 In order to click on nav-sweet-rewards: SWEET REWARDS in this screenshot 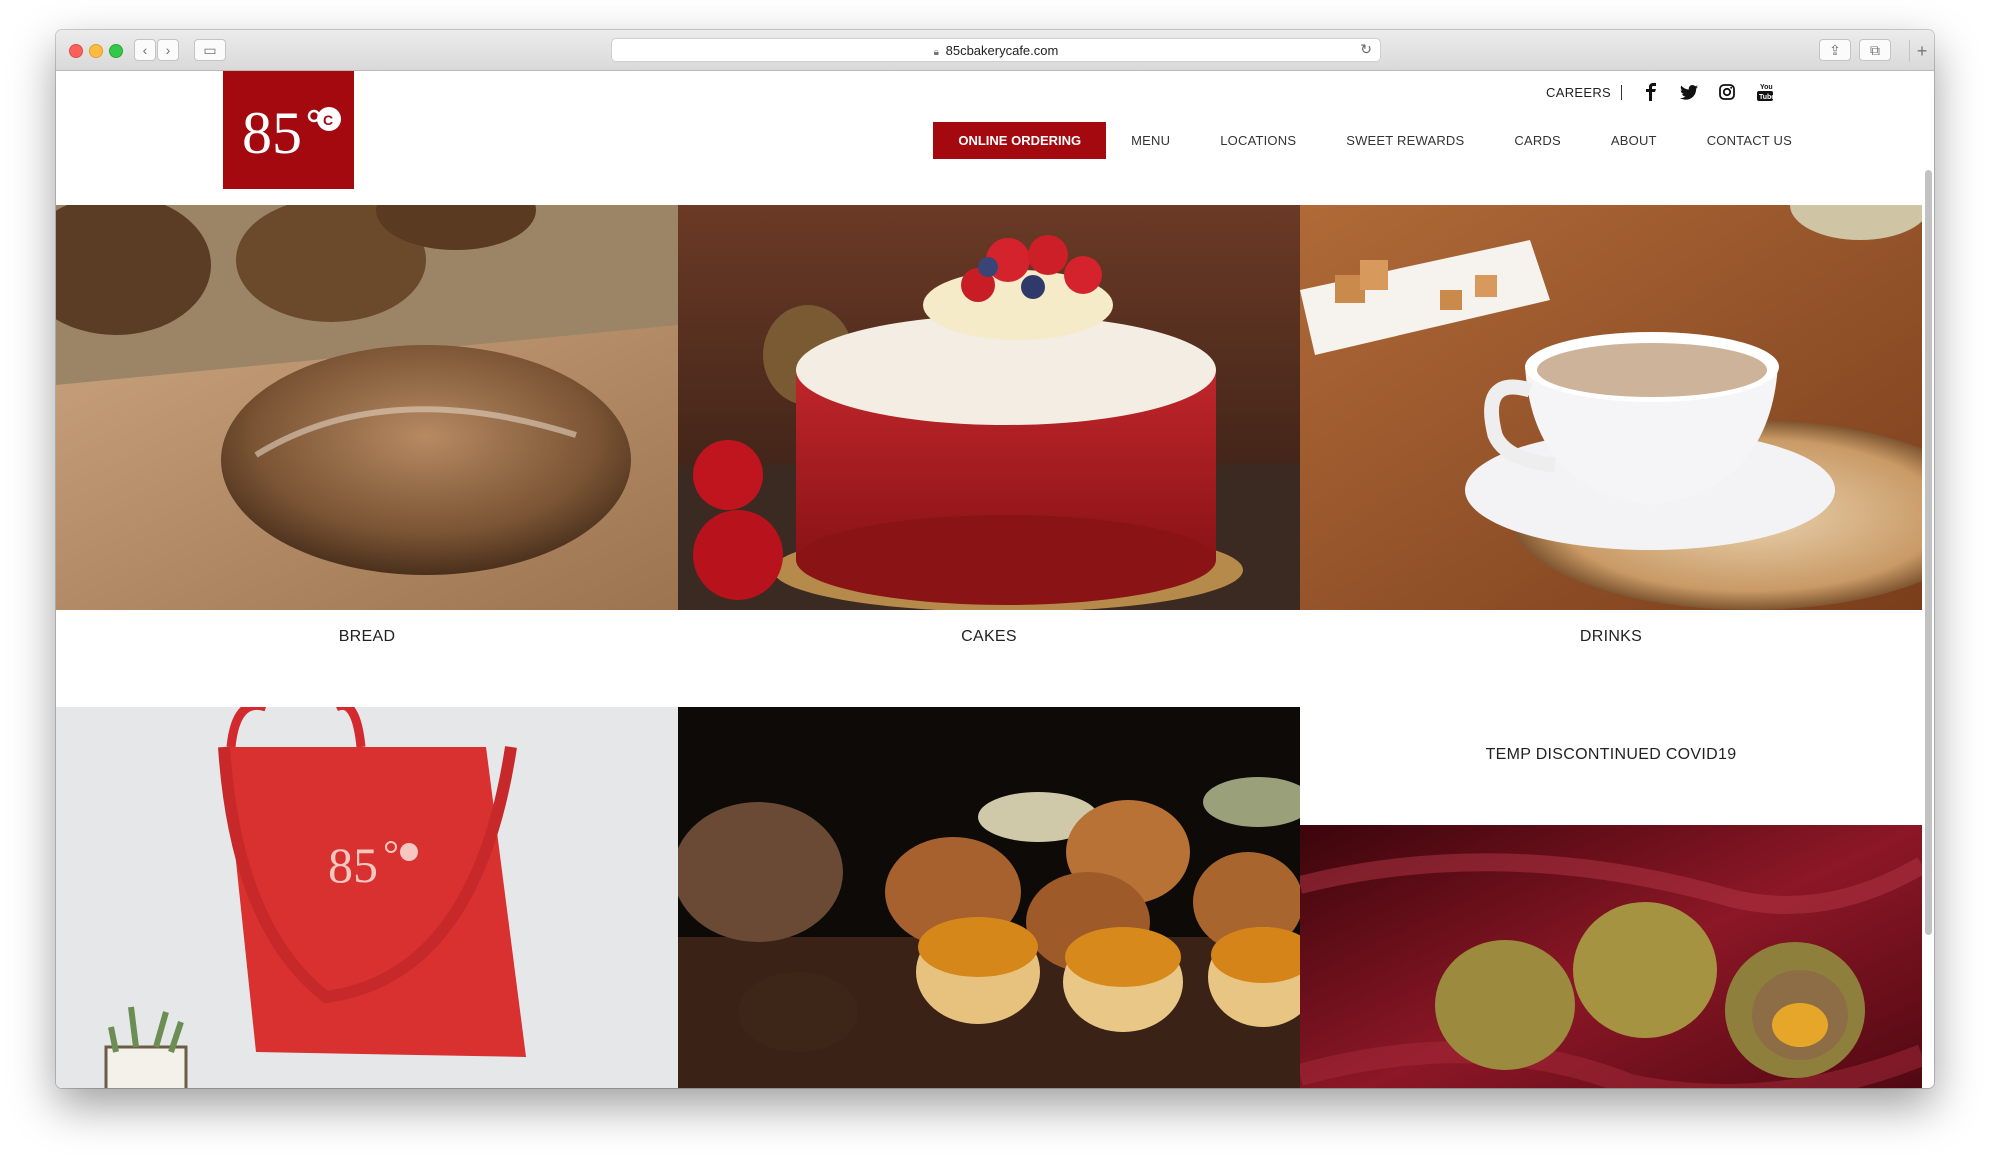, I will do `click(1405, 140)`.